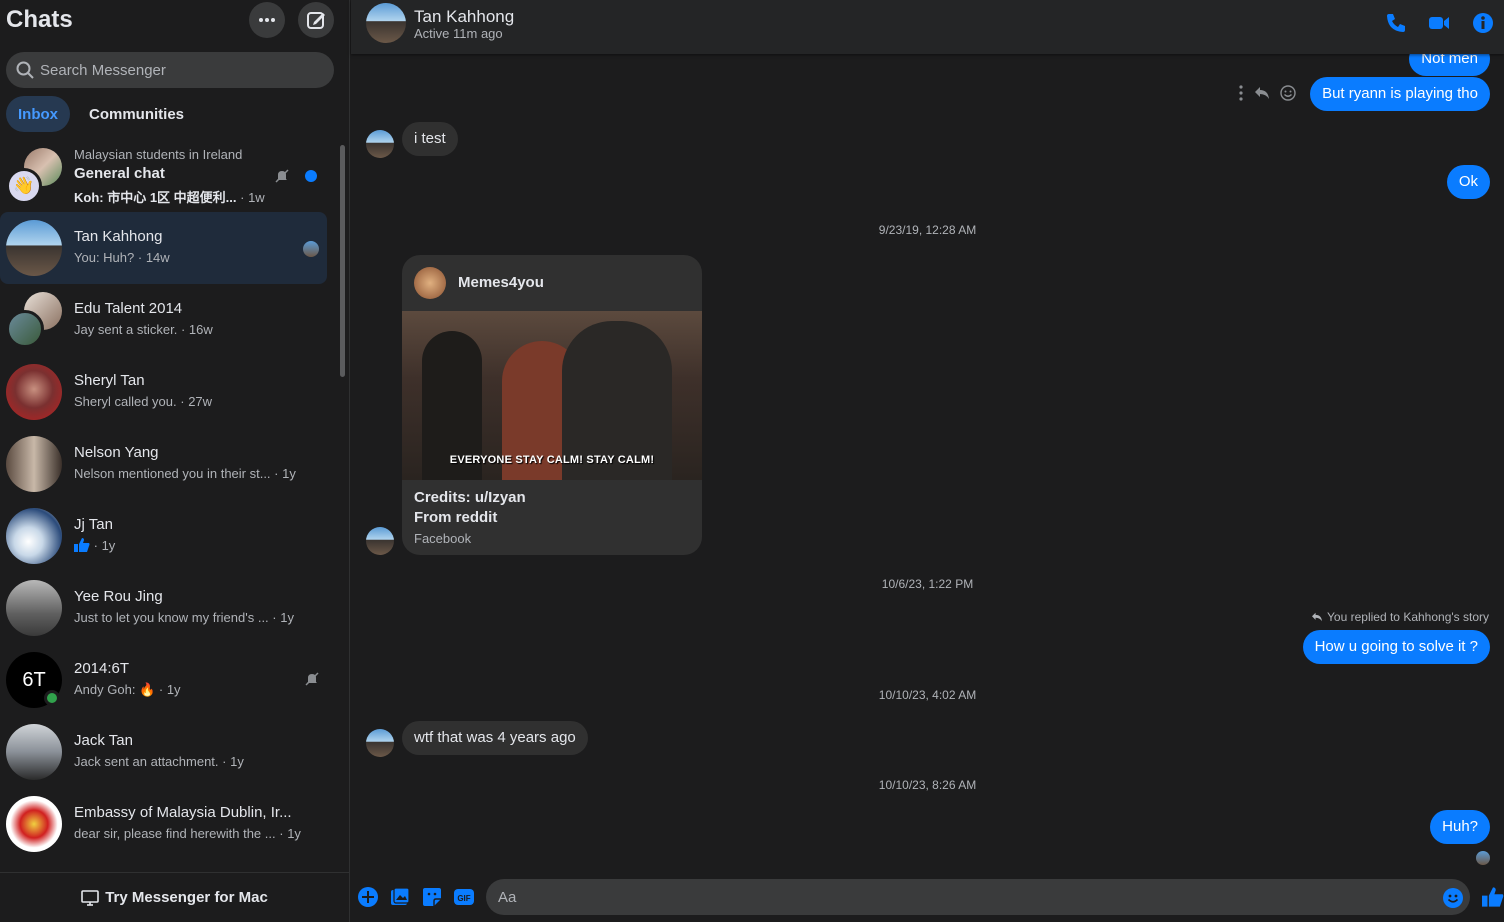 Image resolution: width=1504 pixels, height=922 pixels. What do you see at coordinates (119, 173) in the screenshot?
I see `conversation-name: General chat` at bounding box center [119, 173].